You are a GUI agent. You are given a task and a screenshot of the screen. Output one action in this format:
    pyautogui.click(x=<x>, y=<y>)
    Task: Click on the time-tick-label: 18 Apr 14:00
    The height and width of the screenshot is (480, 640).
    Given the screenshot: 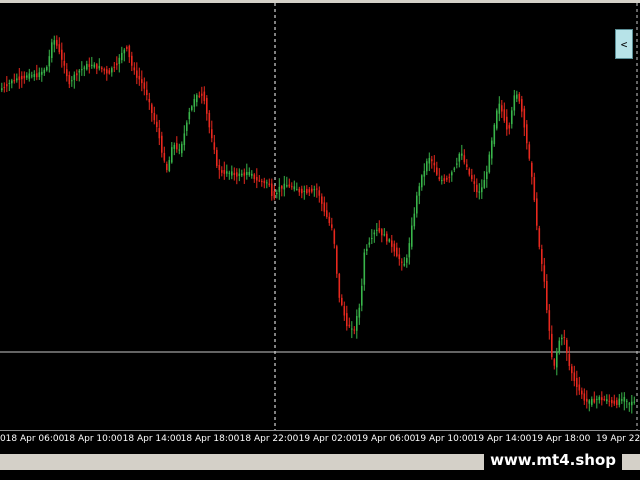 What is the action you would take?
    pyautogui.click(x=152, y=439)
    